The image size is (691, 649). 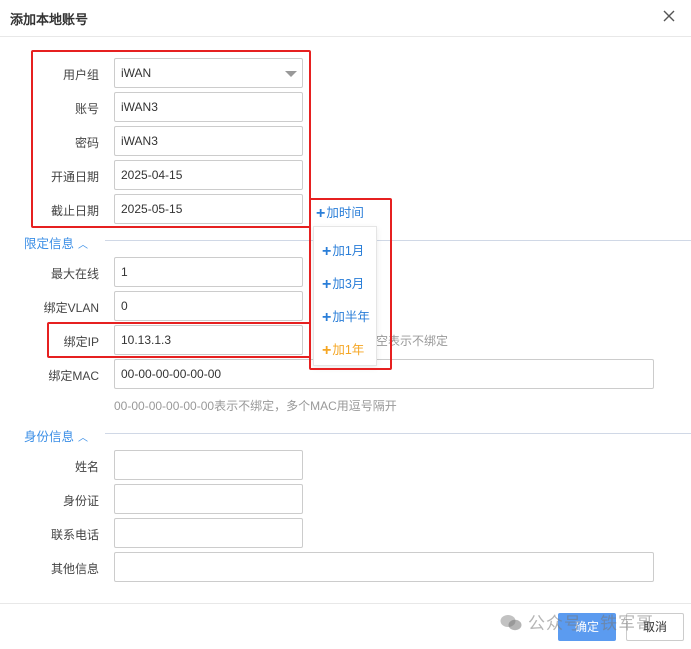 I want to click on id-card-input, so click(x=208, y=499).